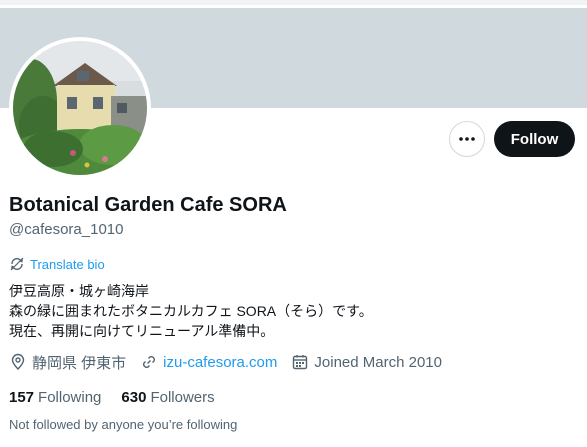  I want to click on follow-counts: 157 Following 630 Followers, so click(122, 397).